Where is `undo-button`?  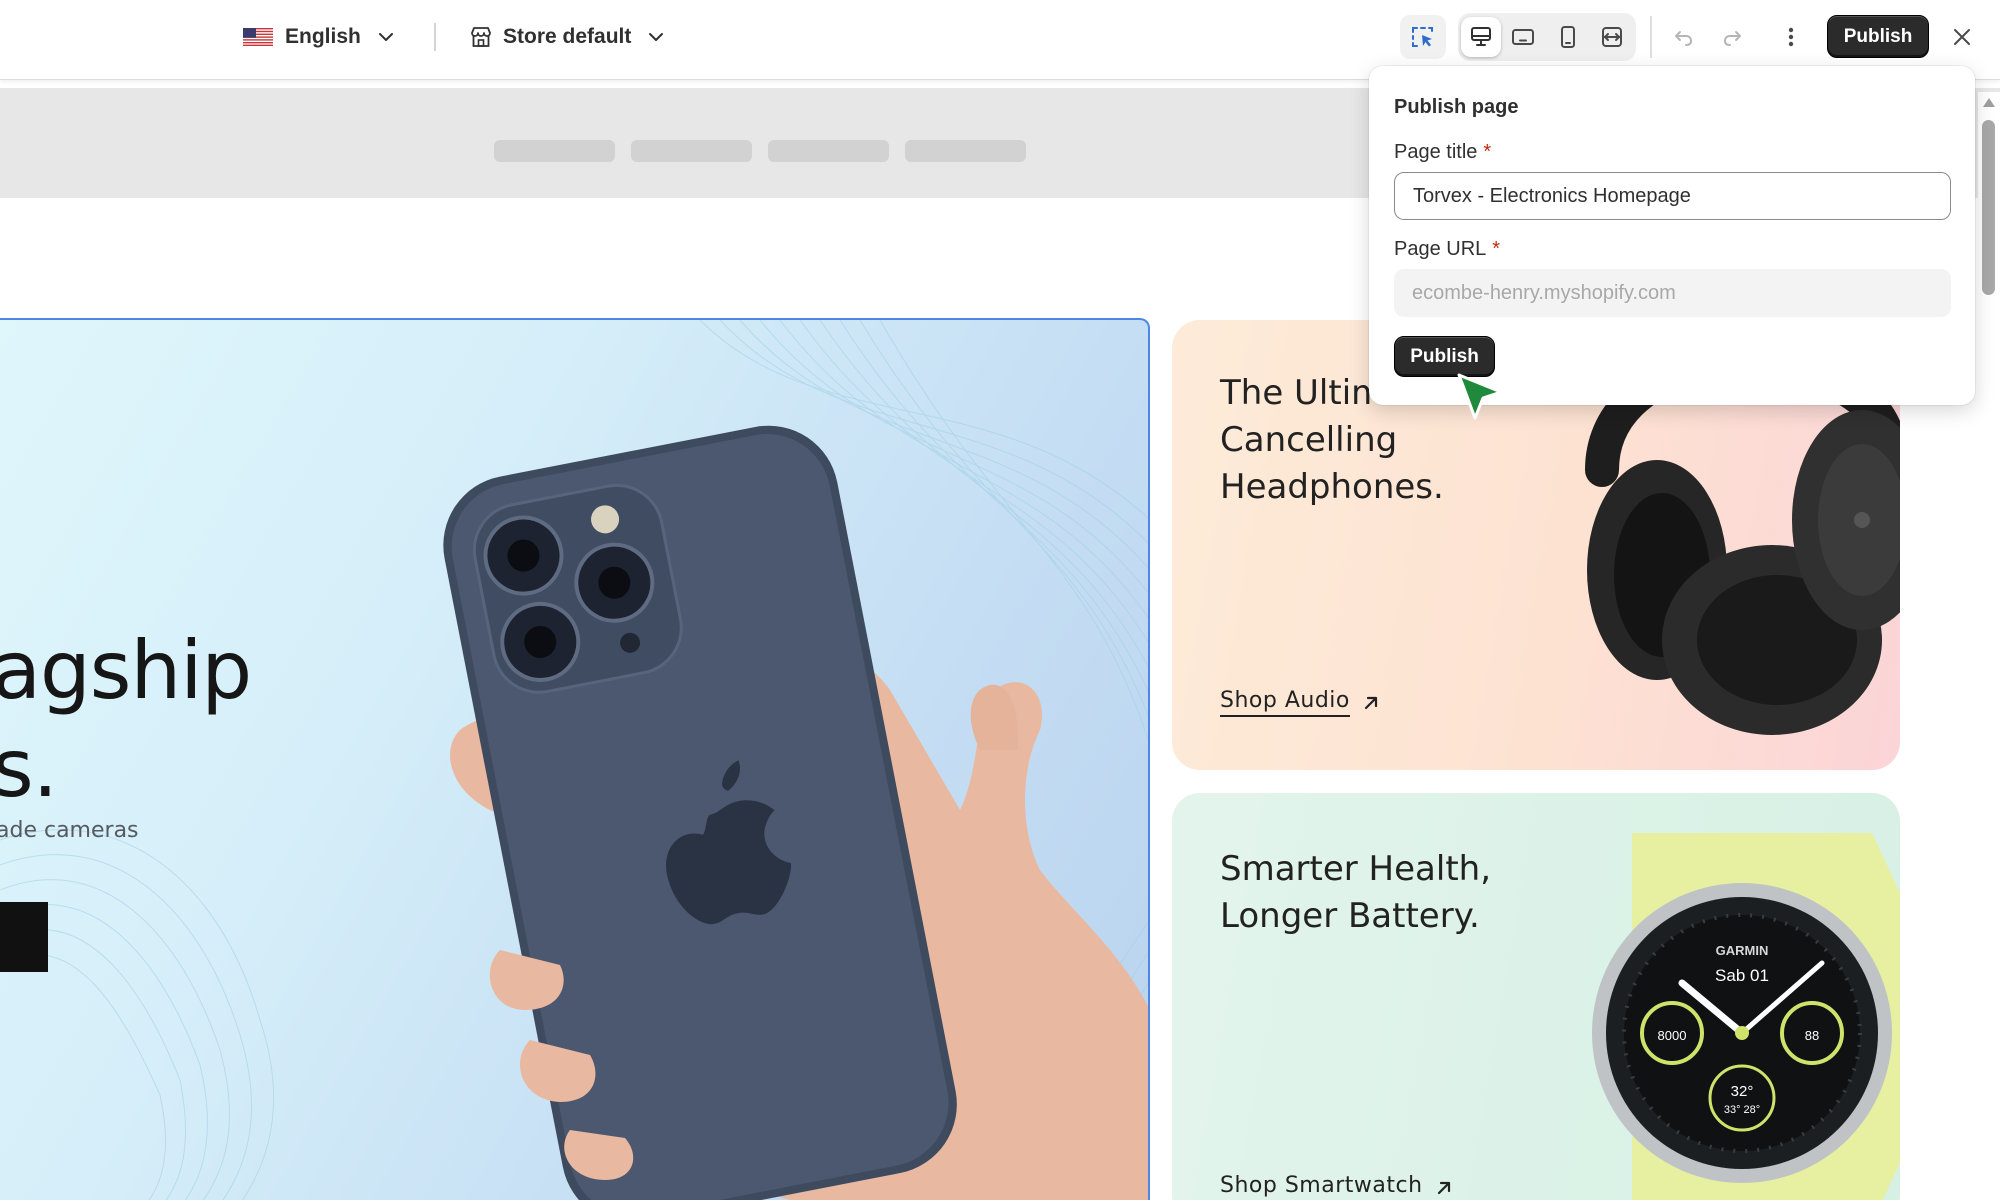 undo-button is located at coordinates (1684, 37).